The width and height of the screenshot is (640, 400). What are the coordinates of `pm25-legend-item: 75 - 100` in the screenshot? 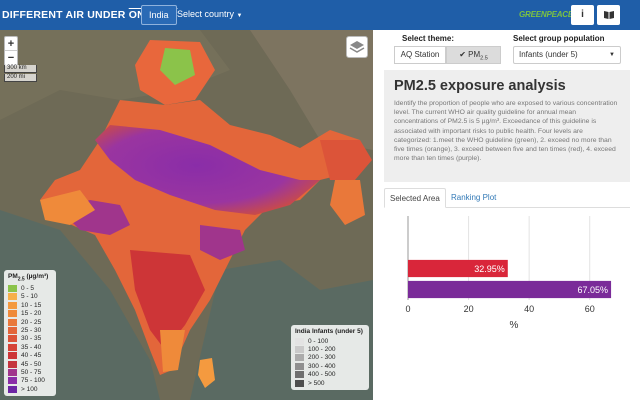 It's located at (30, 381).